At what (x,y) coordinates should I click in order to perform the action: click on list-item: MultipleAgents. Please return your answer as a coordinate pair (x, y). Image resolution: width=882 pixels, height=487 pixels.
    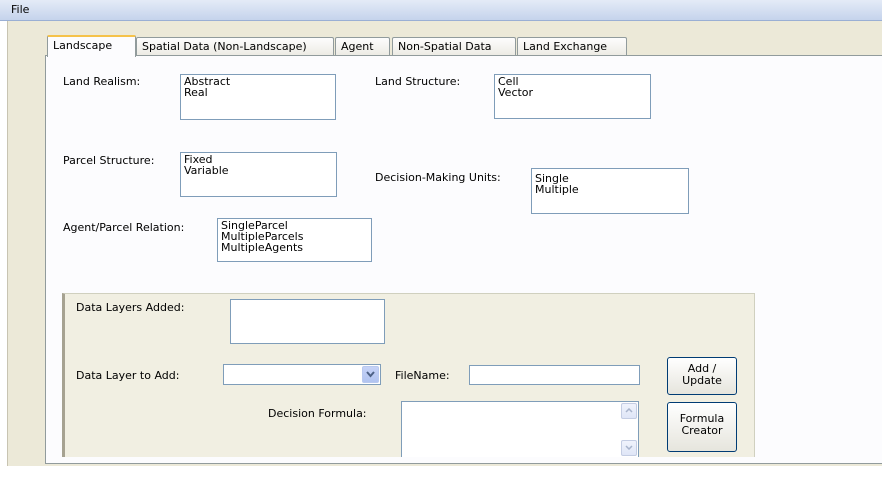
    Looking at the image, I should click on (294, 247).